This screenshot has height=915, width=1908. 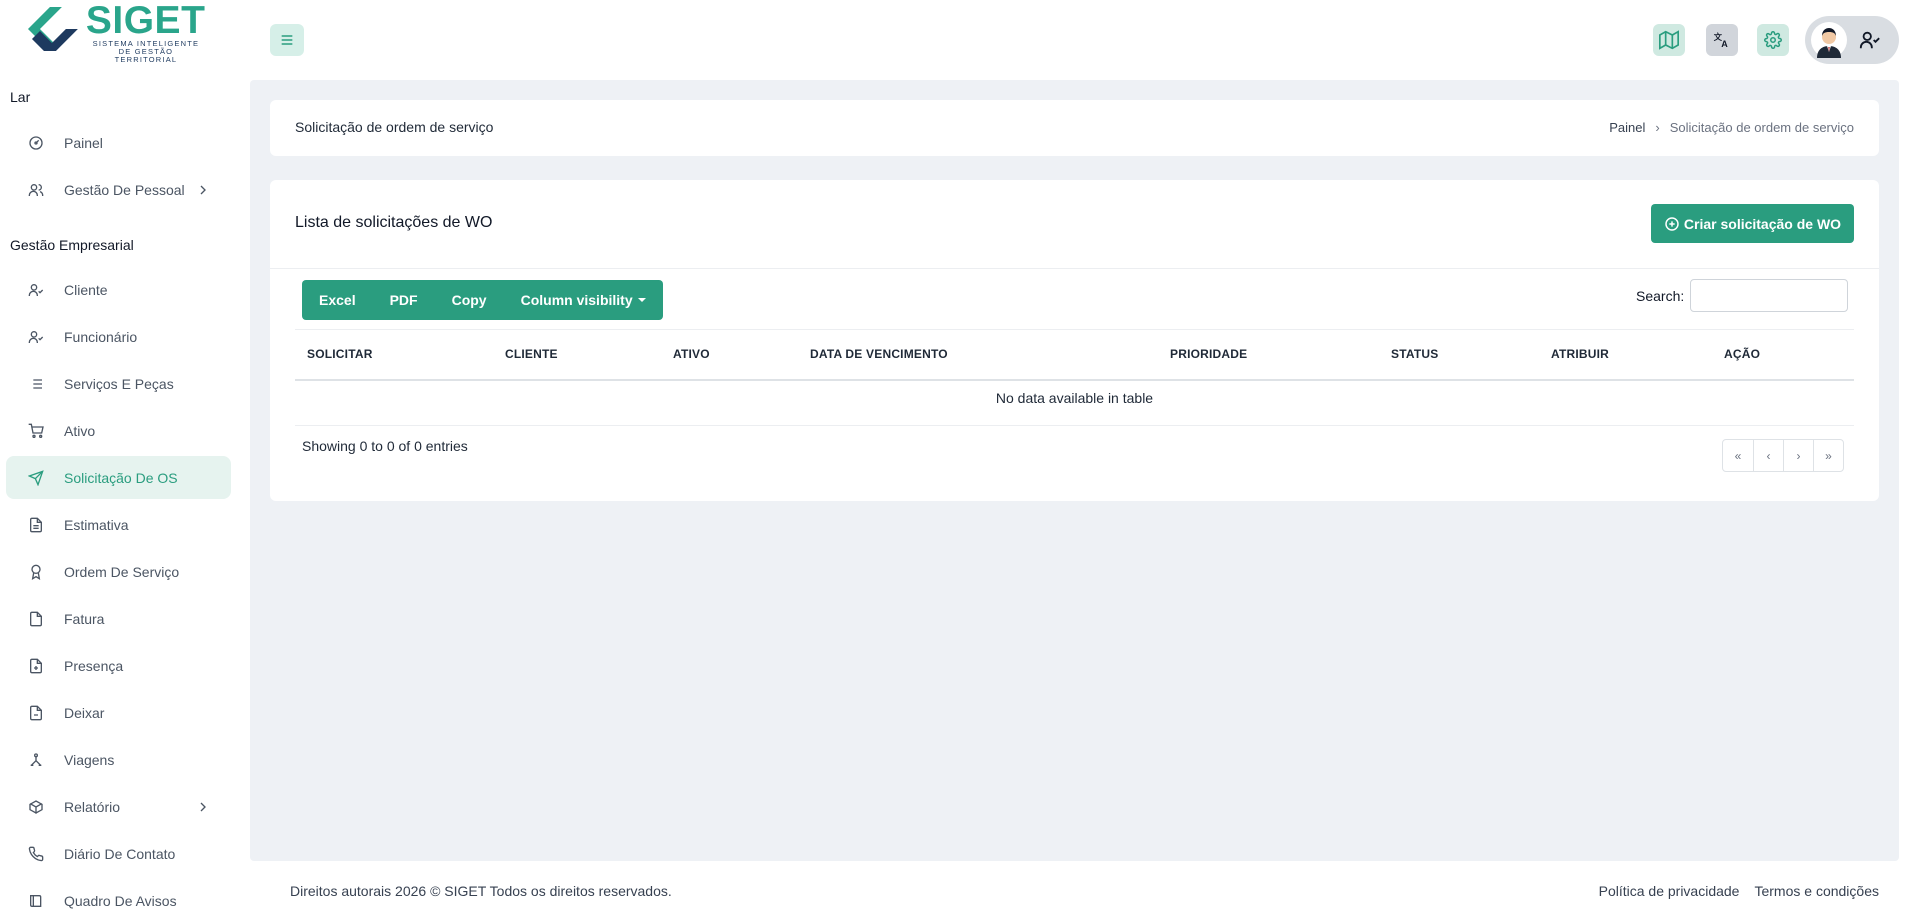 What do you see at coordinates (124, 189) in the screenshot?
I see `sidebar-item-label: Gestão De Pessoal` at bounding box center [124, 189].